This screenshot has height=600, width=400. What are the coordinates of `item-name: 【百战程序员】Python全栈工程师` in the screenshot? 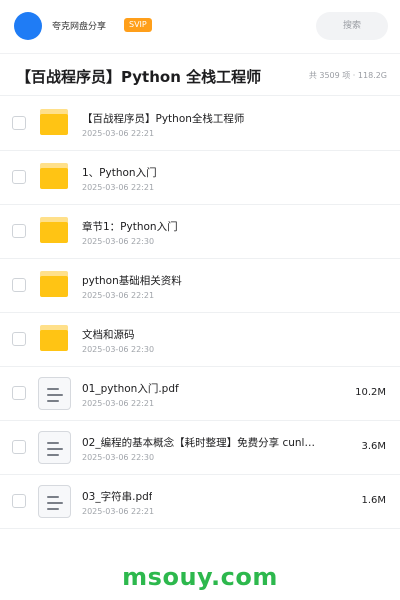 It's located at (163, 119).